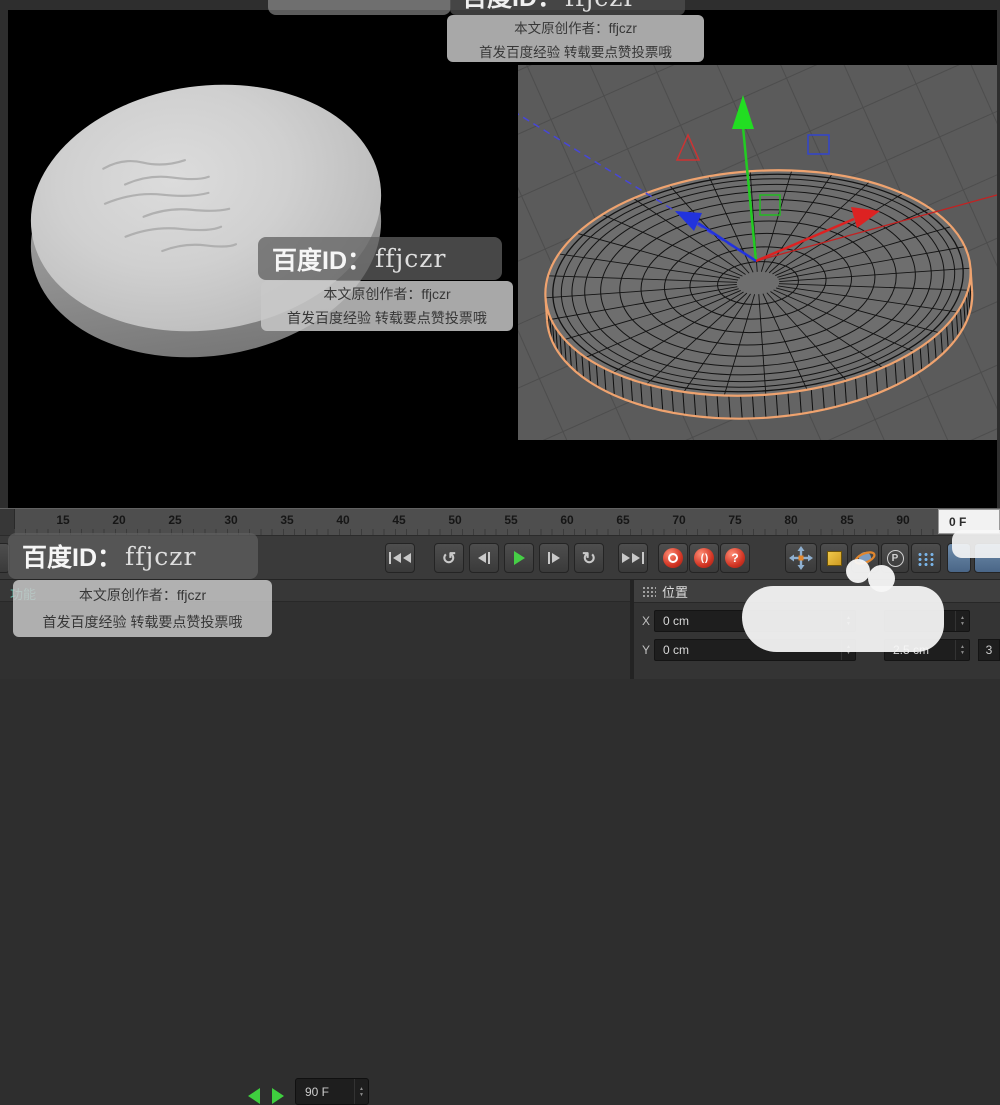 This screenshot has height=1105, width=1000. I want to click on question-icon: ?, so click(735, 558).